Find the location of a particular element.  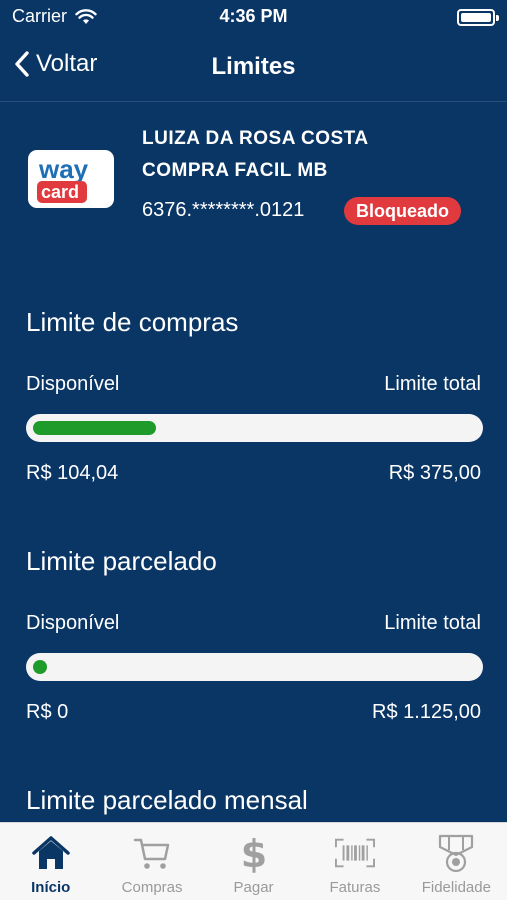

nav-divider is located at coordinates (253, 101).